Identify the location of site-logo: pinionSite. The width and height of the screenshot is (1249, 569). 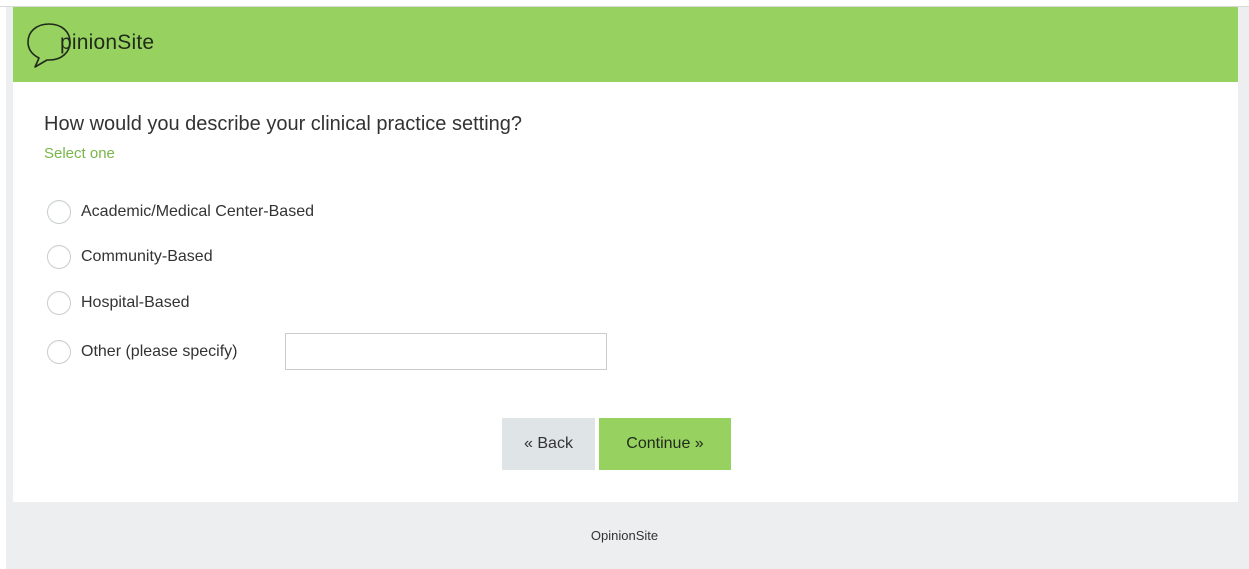
(89, 45).